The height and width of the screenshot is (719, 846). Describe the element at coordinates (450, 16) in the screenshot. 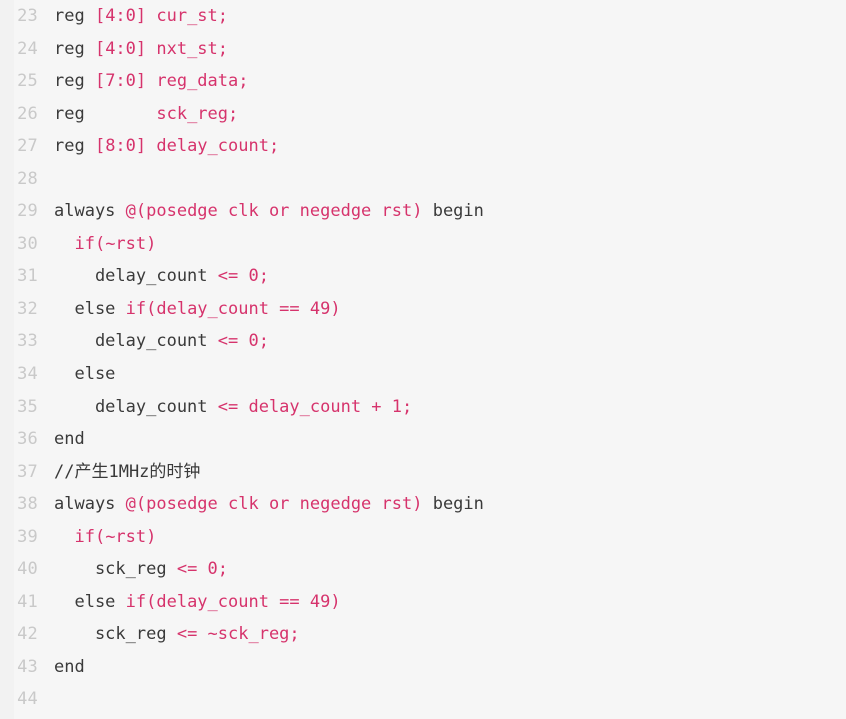

I see `line-content: reg [4:0] cur_st;` at that location.